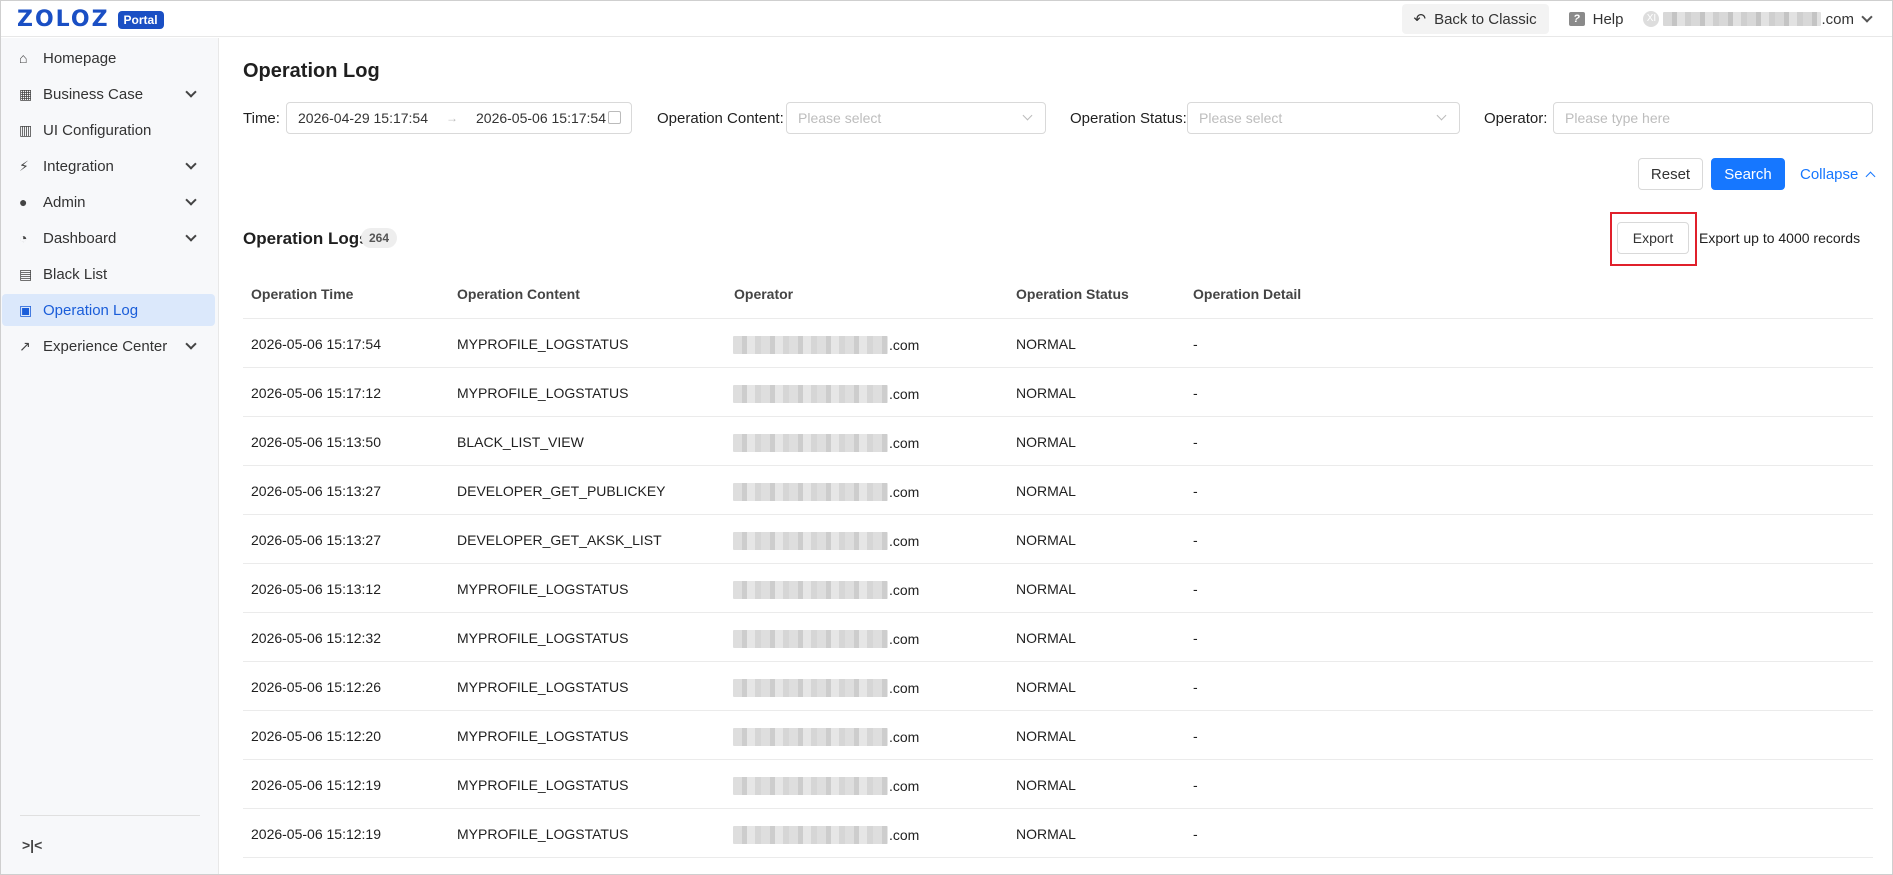 This screenshot has height=875, width=1893. I want to click on sidebar-item-black-list: ▤ Black List, so click(108, 274).